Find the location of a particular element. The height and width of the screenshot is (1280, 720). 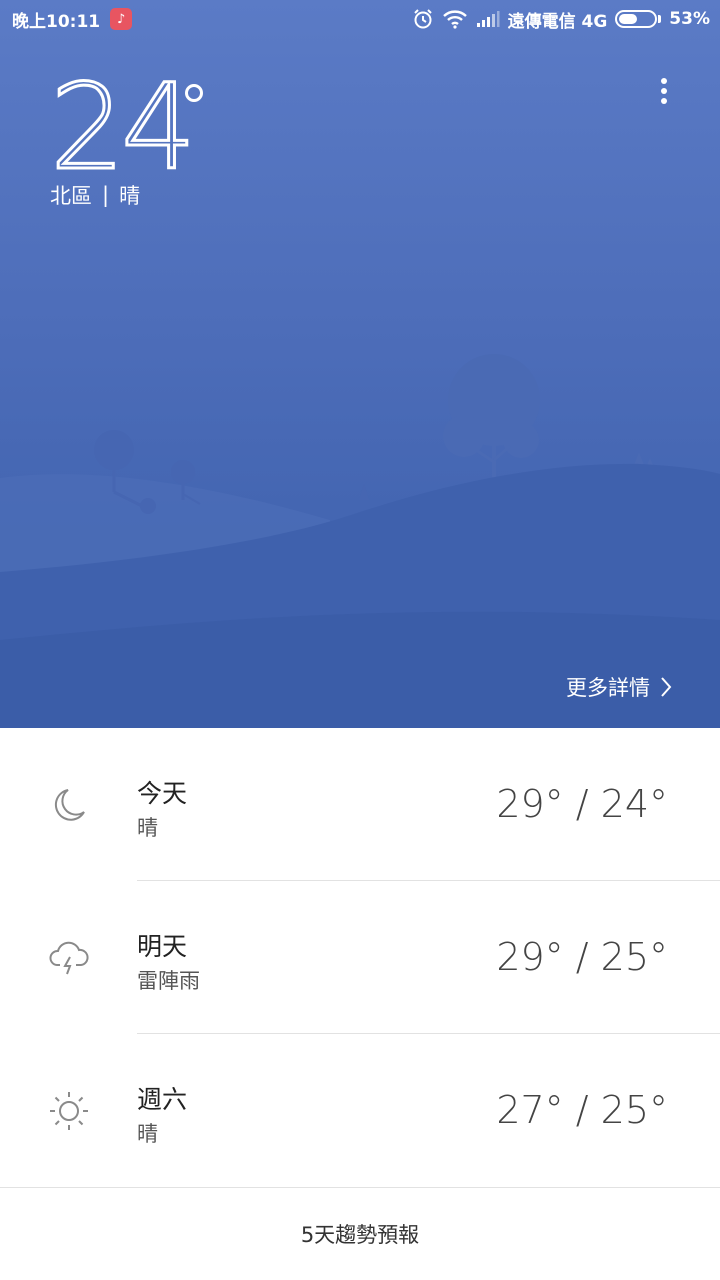

forecast-condition: 雷陣雨 is located at coordinates (168, 981).